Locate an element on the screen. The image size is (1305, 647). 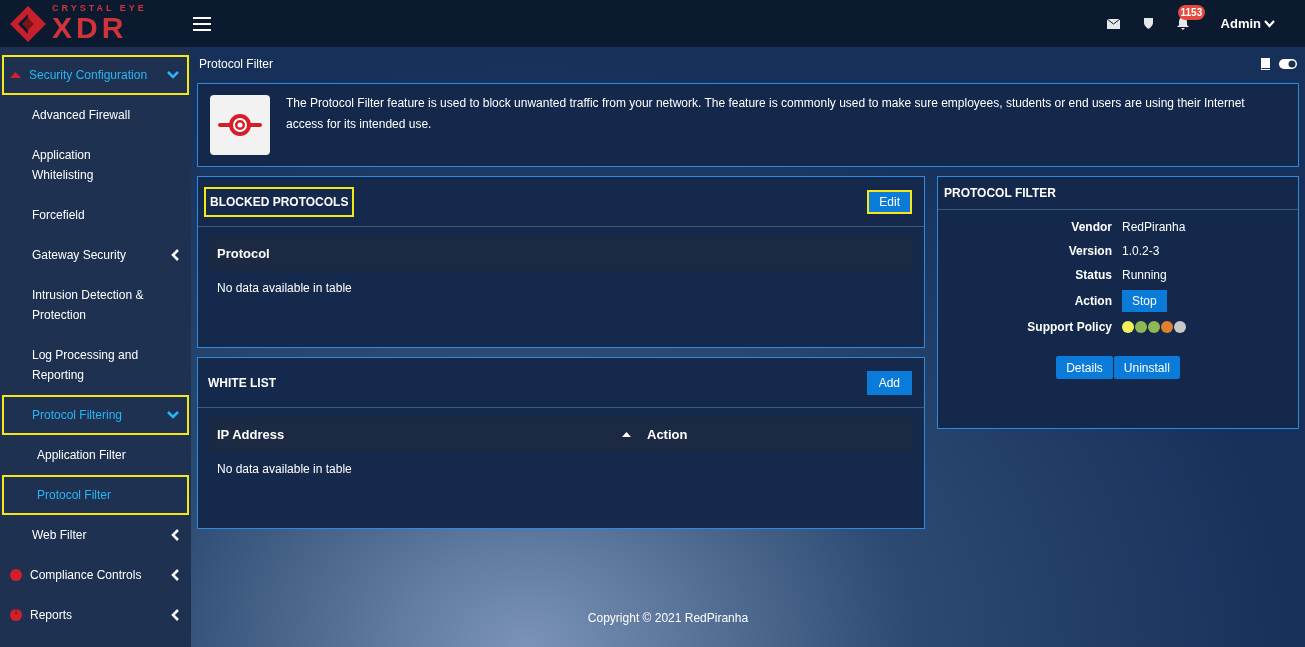
sidebar-item: Advanced Firewall is located at coordinates (95, 115).